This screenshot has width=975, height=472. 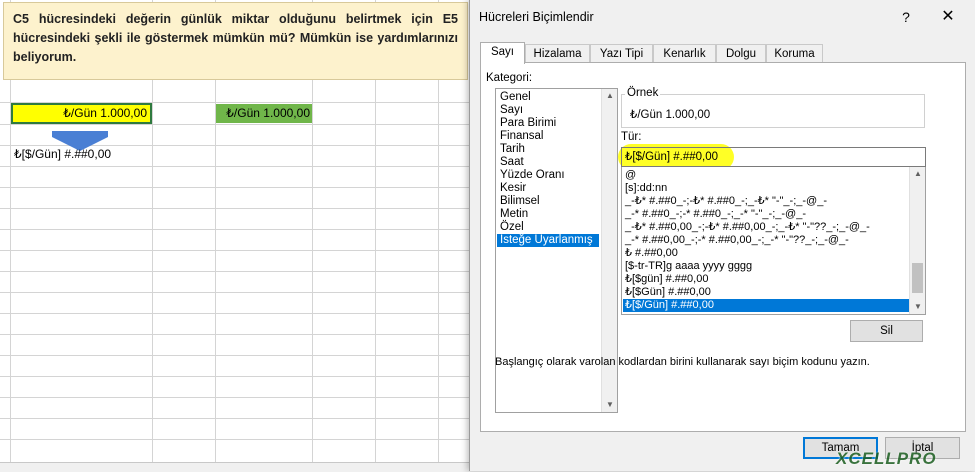 What do you see at coordinates (886, 331) in the screenshot?
I see `delete-button: Sil` at bounding box center [886, 331].